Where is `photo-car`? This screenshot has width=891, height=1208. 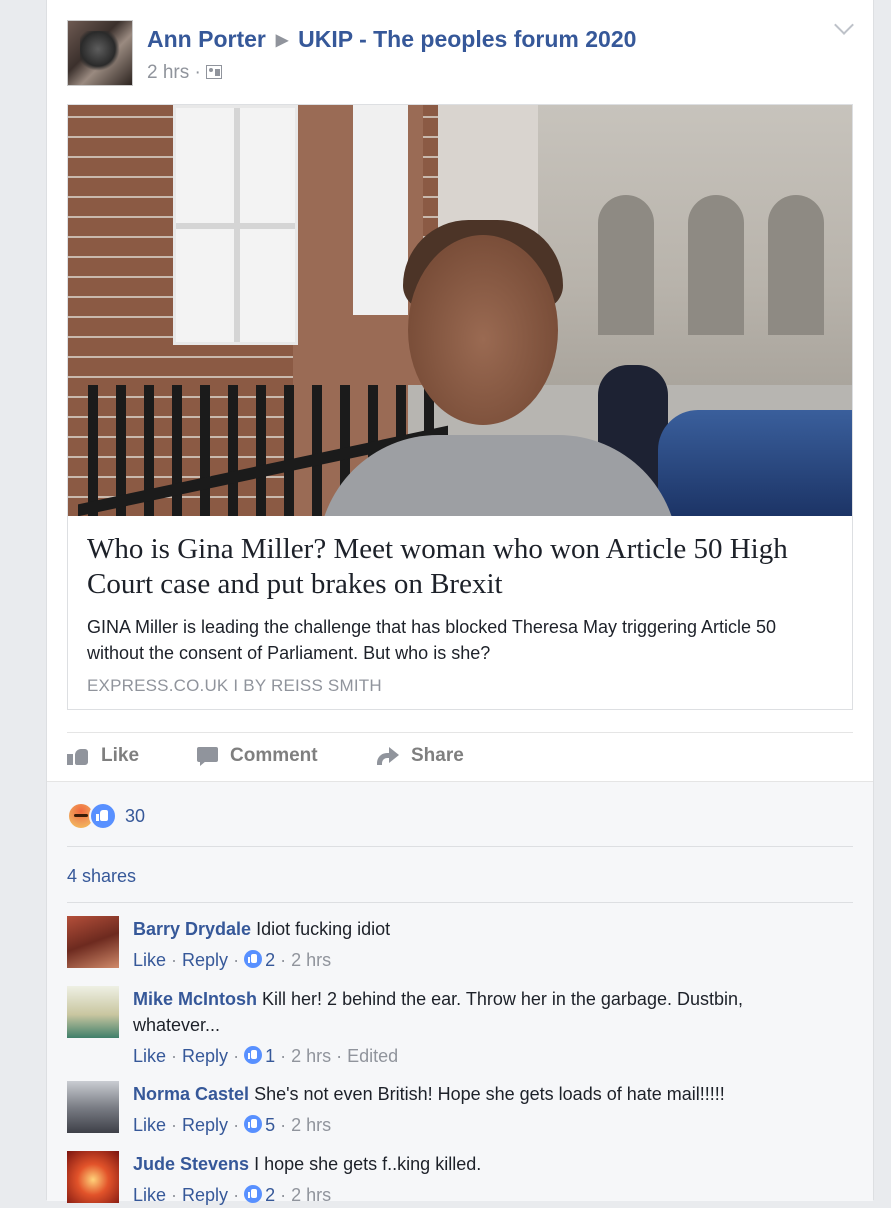
photo-car is located at coordinates (755, 463).